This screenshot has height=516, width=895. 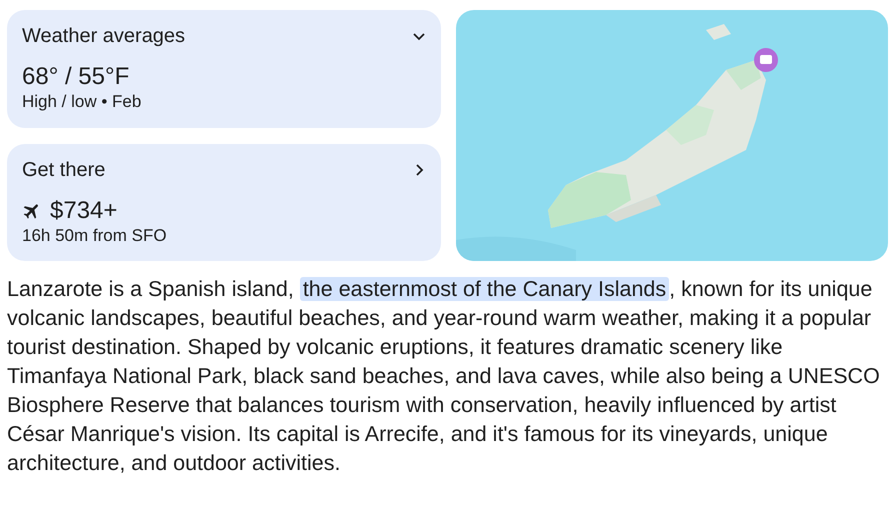 I want to click on travel-card: Get there $734+ 16h 50m from SFO, so click(x=224, y=202).